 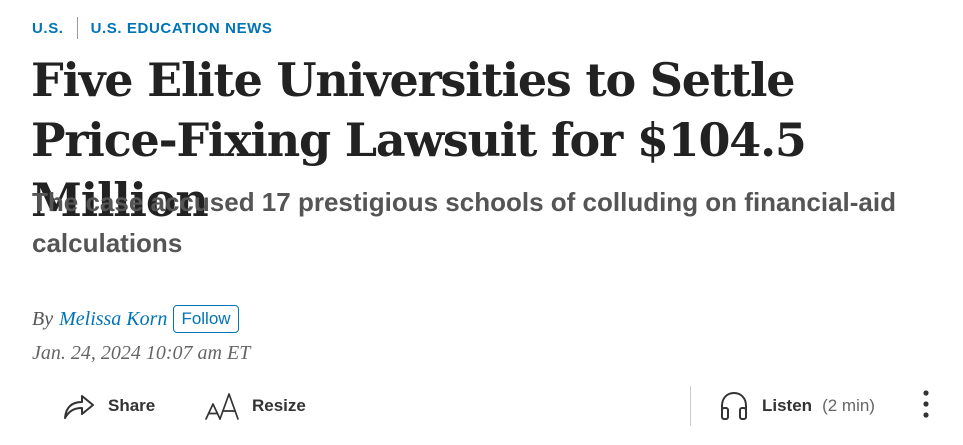 I want to click on publish-timestamp: Jan. 24, 2024 10:07 am ET, so click(x=141, y=353).